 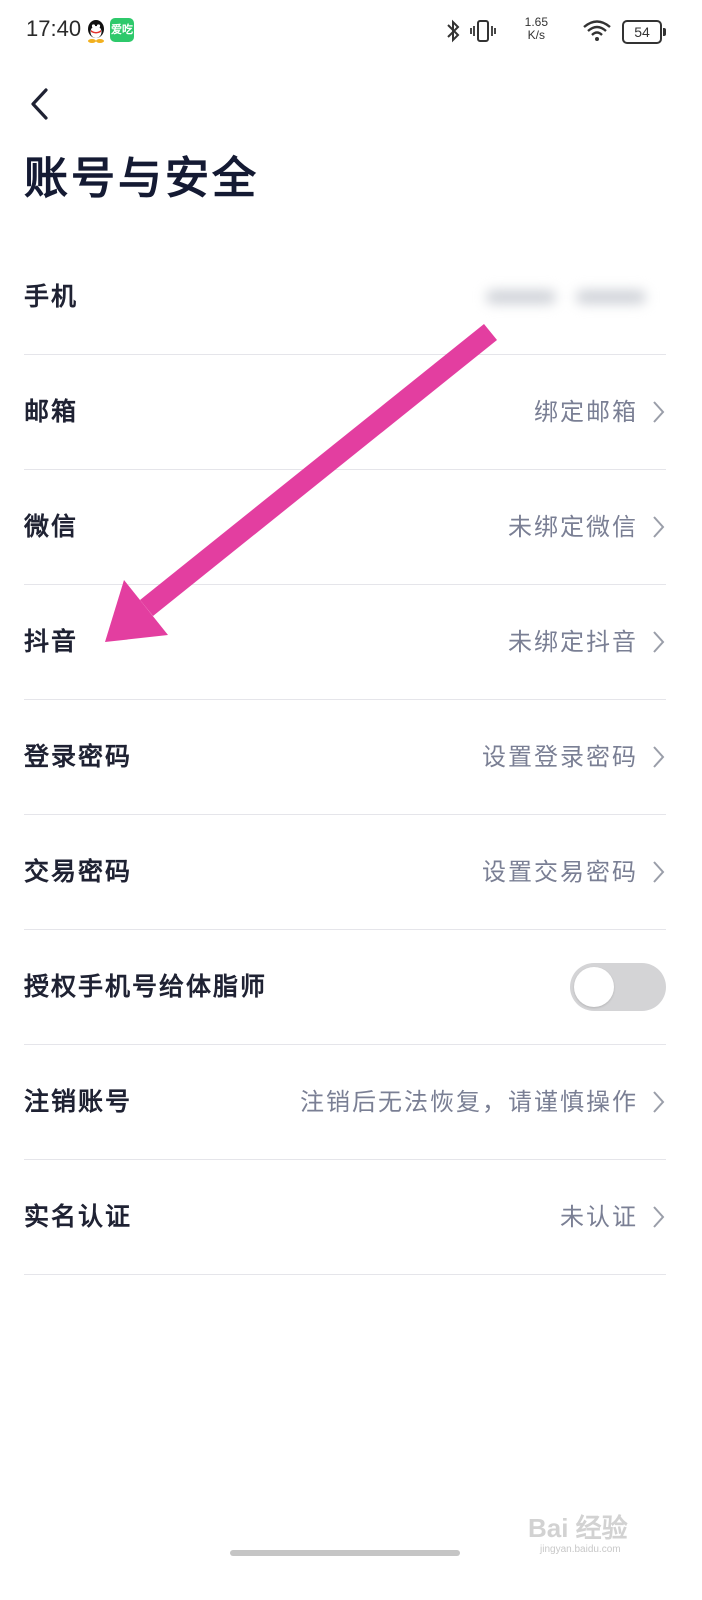 I want to click on setting-row-login-password: 登录密码 设置登录密码, so click(x=345, y=757).